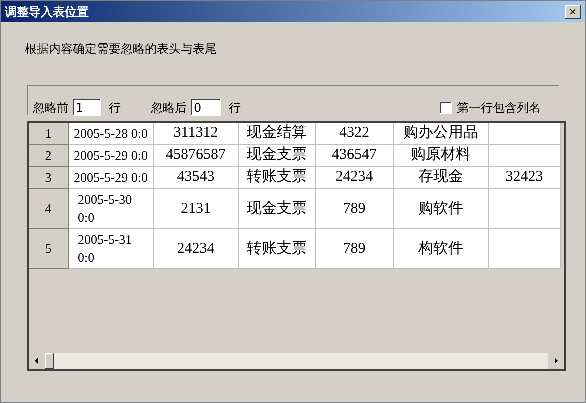 This screenshot has width=586, height=403. Describe the element at coordinates (49, 178) in the screenshot. I see `row-header: 3` at that location.